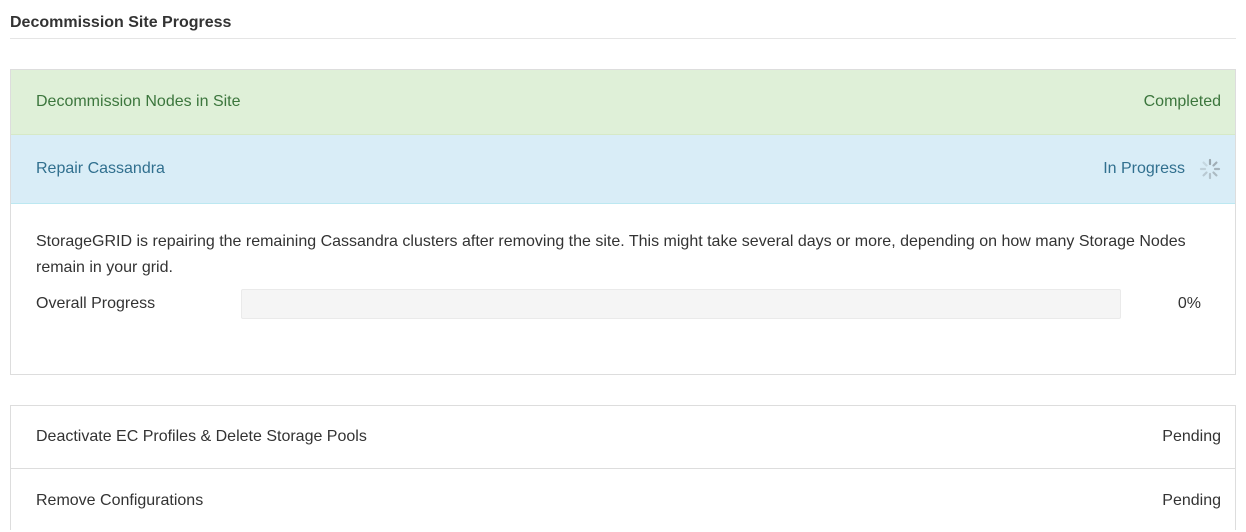 This screenshot has height=532, width=1246. Describe the element at coordinates (96, 303) in the screenshot. I see `progress-label: Overall Progress` at that location.